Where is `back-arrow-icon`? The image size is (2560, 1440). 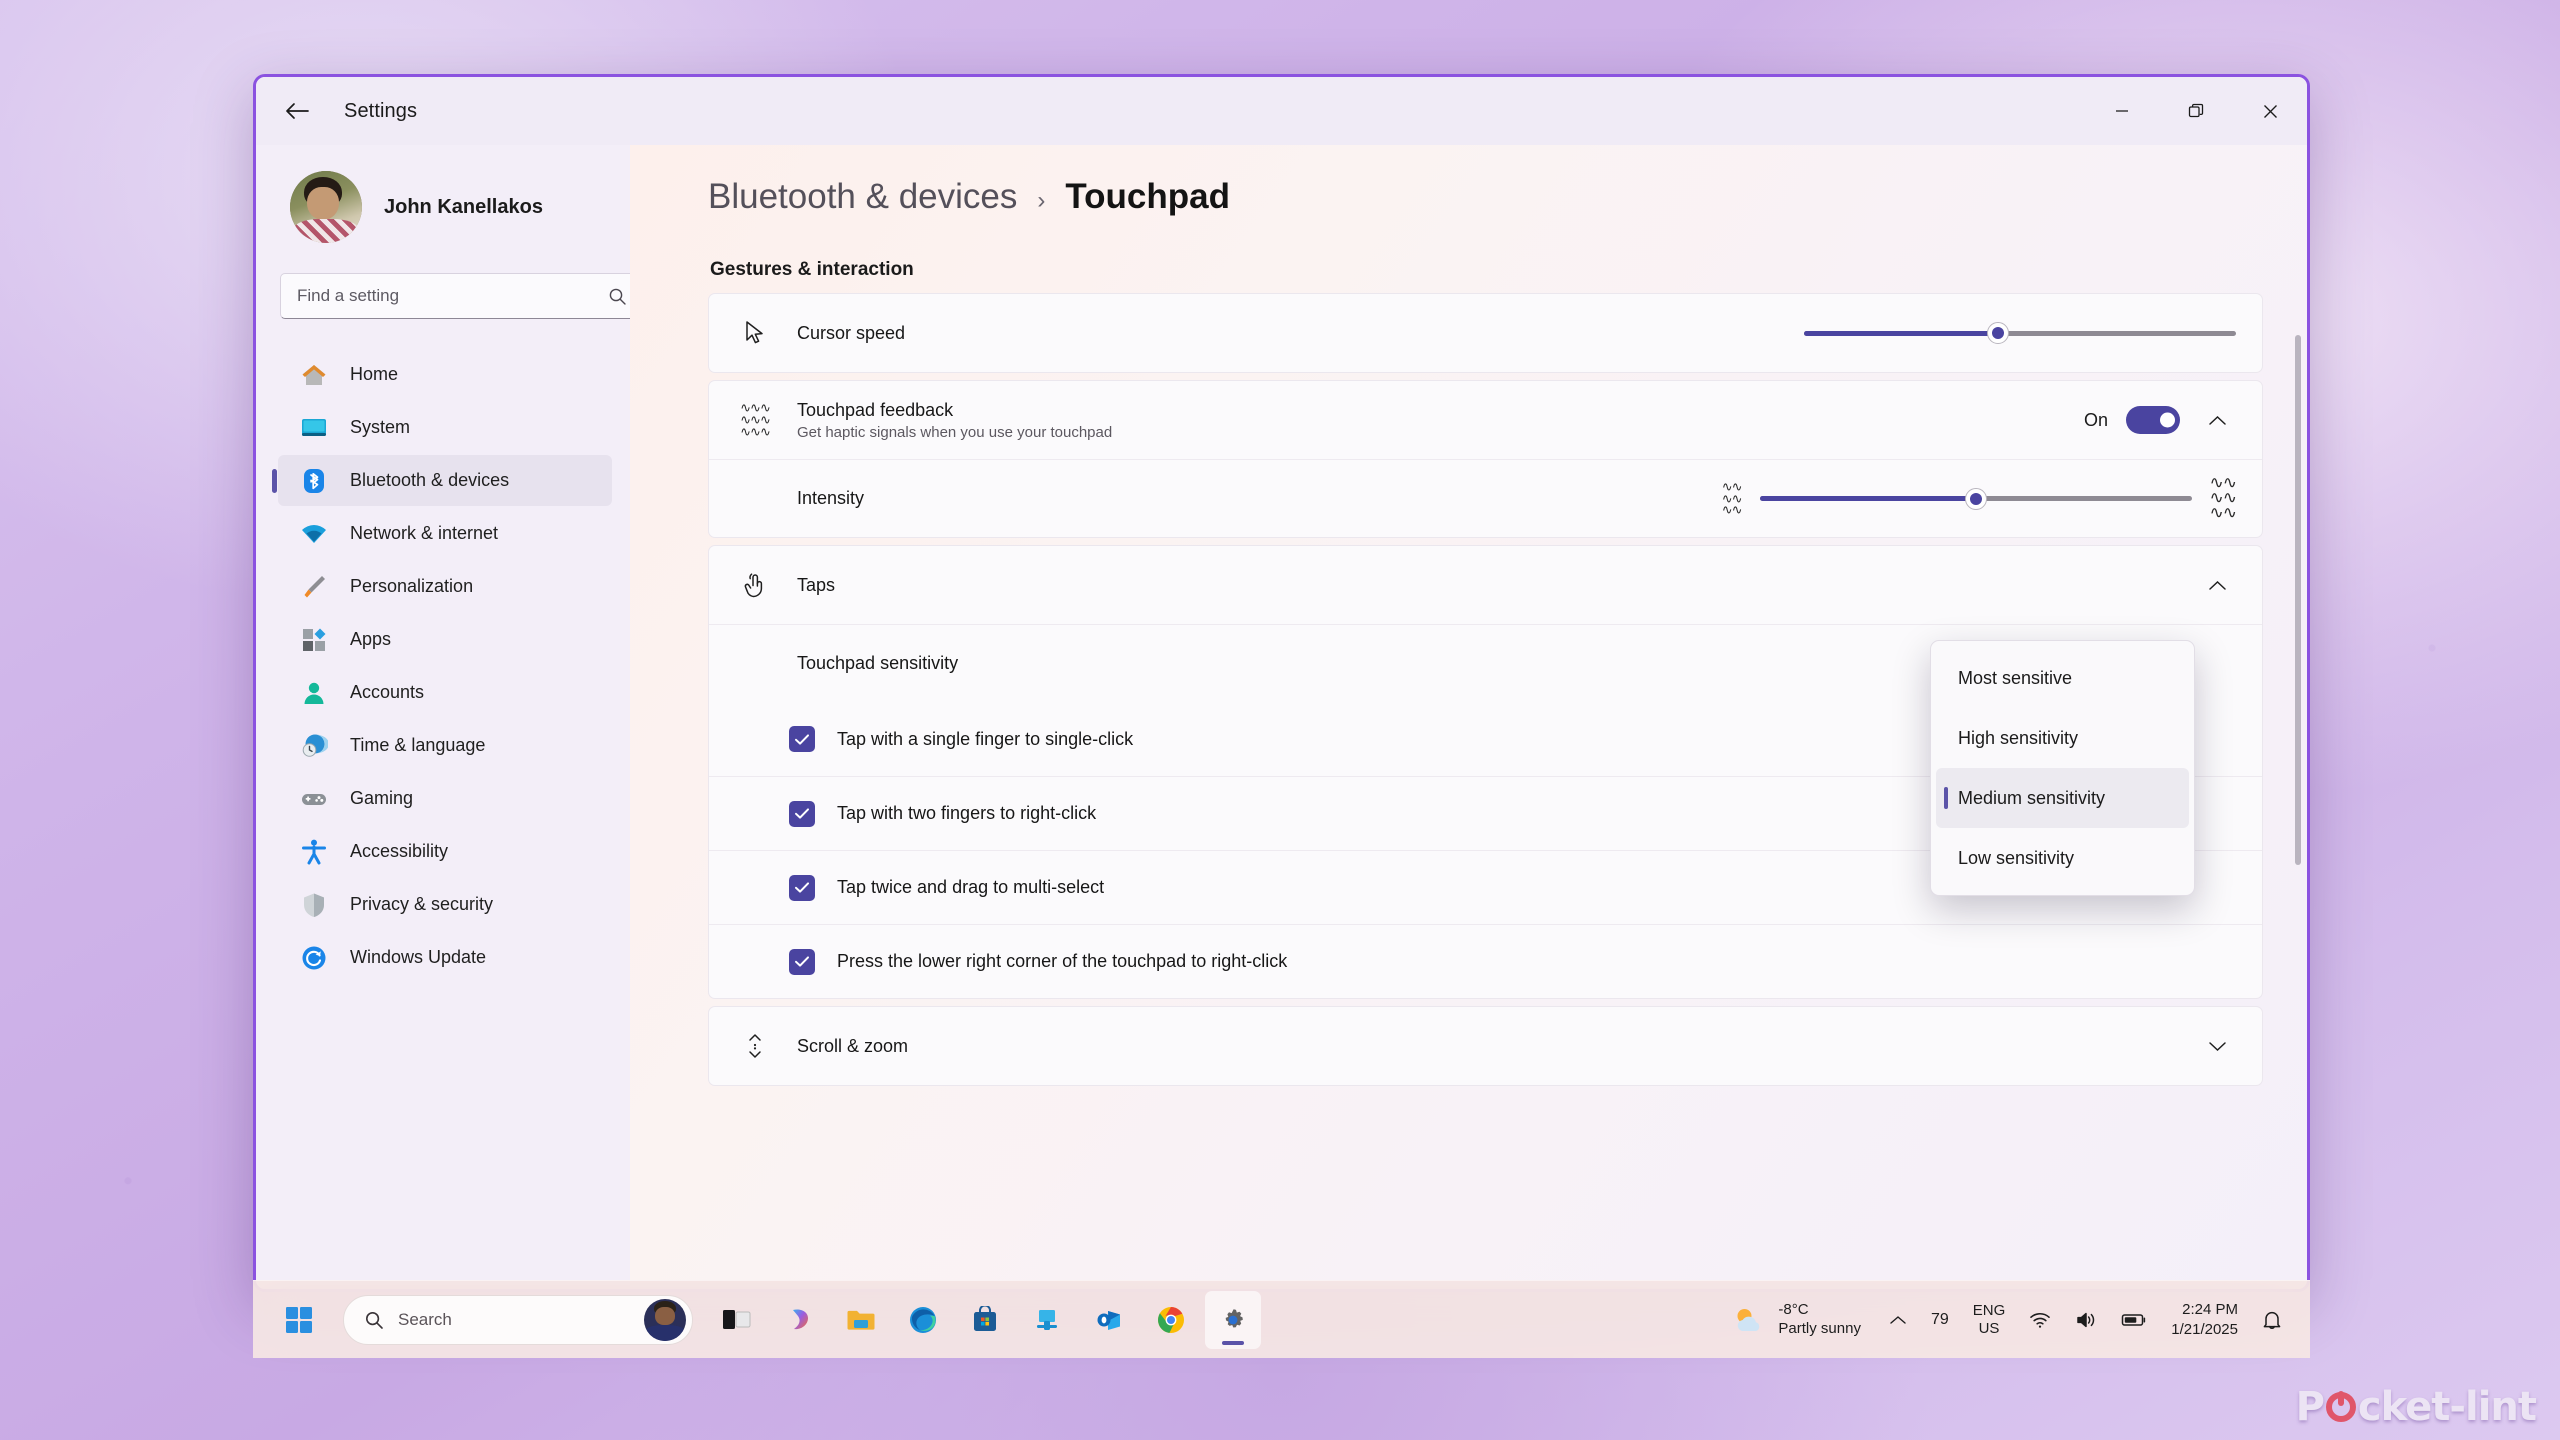
back-arrow-icon is located at coordinates (297, 111).